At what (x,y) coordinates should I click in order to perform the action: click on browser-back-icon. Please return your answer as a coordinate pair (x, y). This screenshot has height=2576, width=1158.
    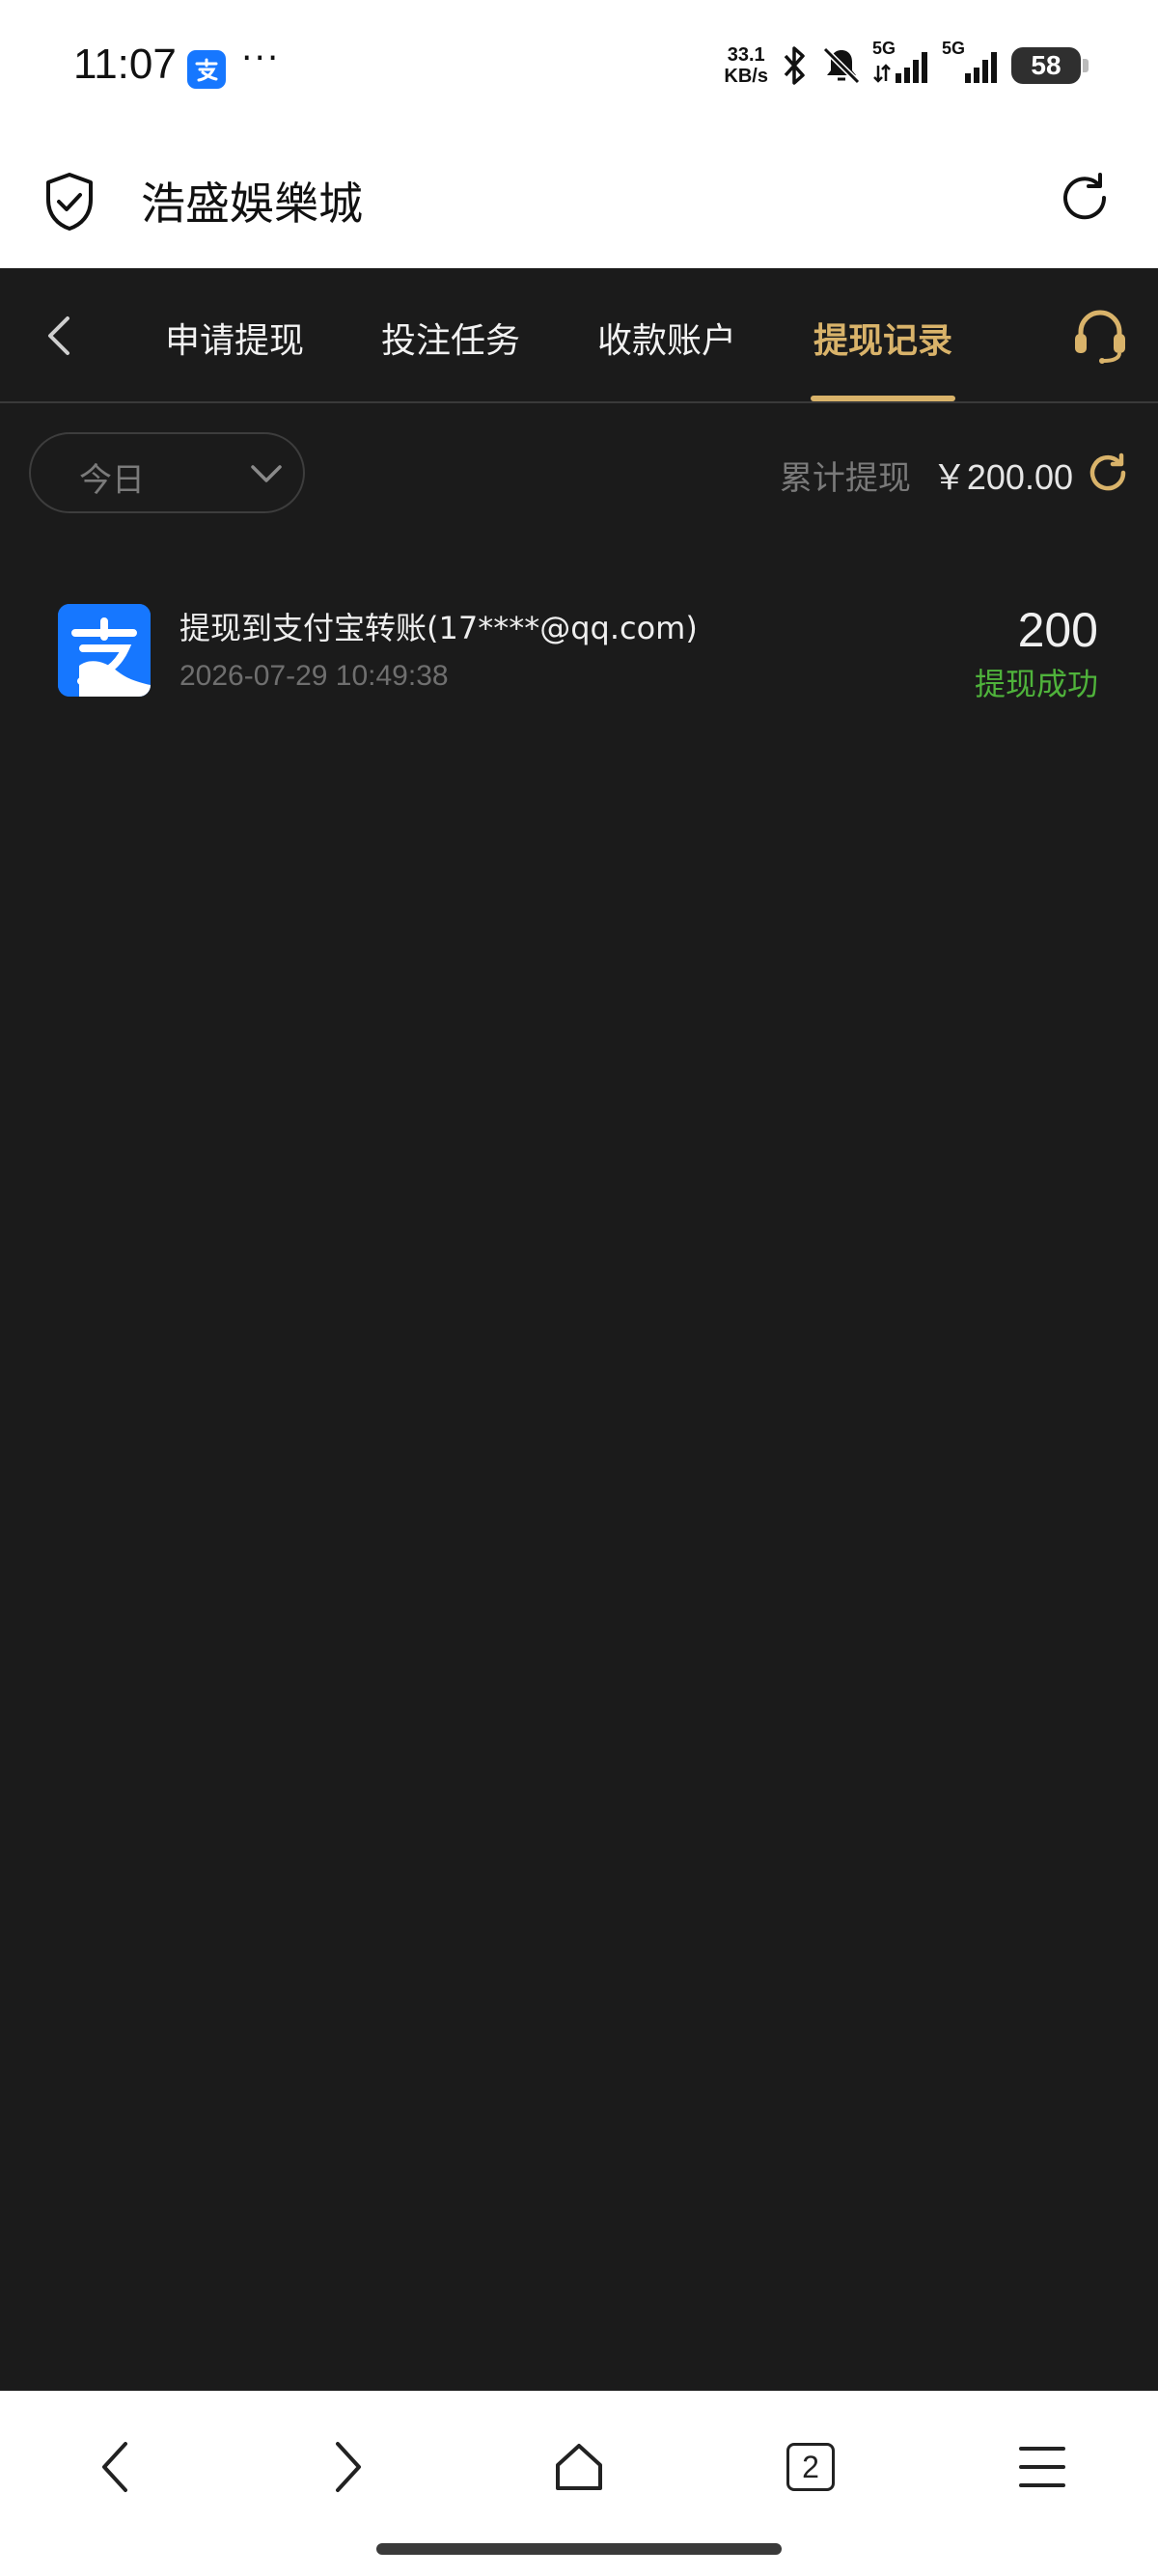
    Looking at the image, I should click on (115, 2467).